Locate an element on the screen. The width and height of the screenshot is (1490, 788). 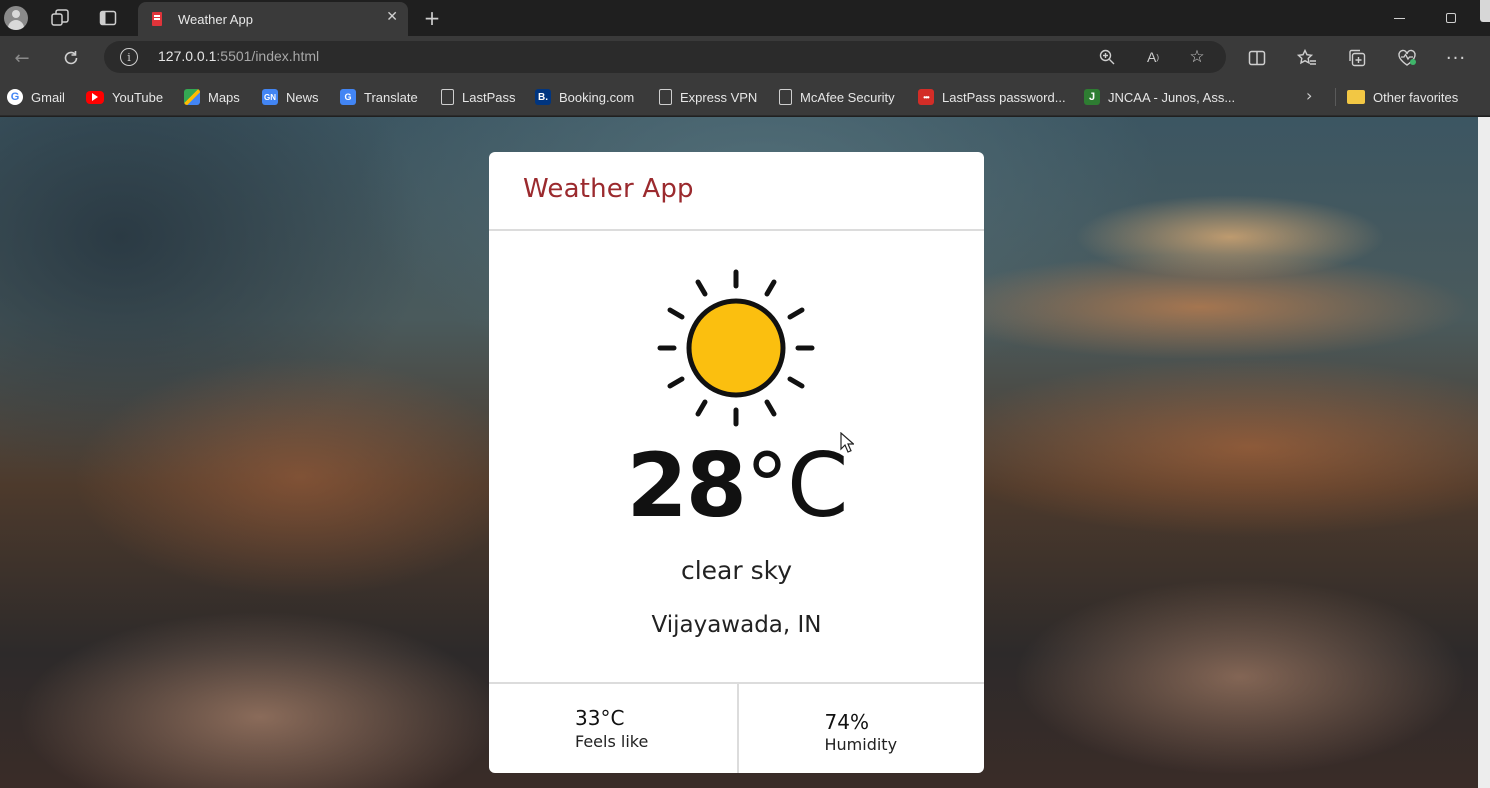
browser-toolbar: ← i 127.0.0.1:5501/index.html A) ☆ ··· is located at coordinates (745, 57).